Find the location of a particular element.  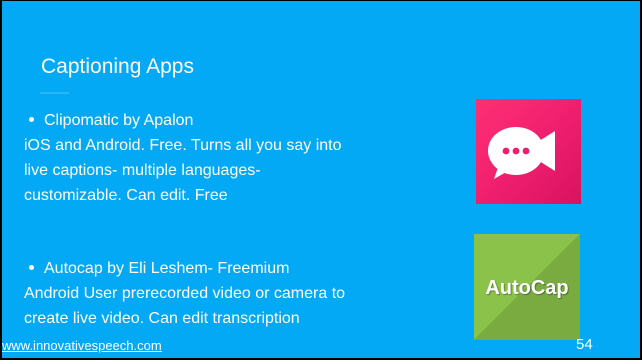

website-link: www.innovativespeech.com is located at coordinates (82, 345).